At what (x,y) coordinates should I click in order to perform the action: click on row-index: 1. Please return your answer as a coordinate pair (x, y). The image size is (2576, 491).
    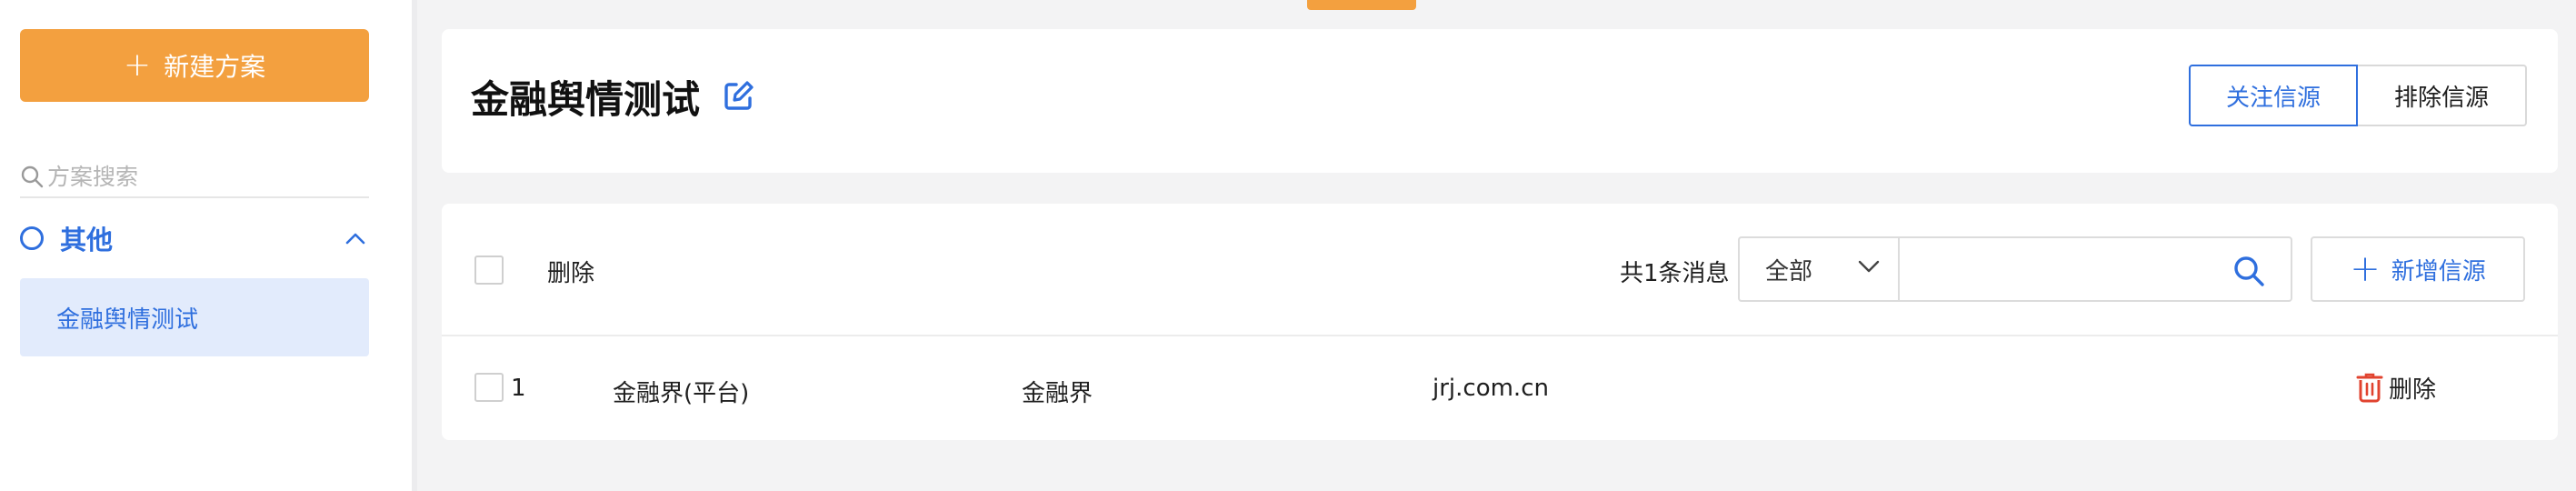
    Looking at the image, I should click on (518, 388).